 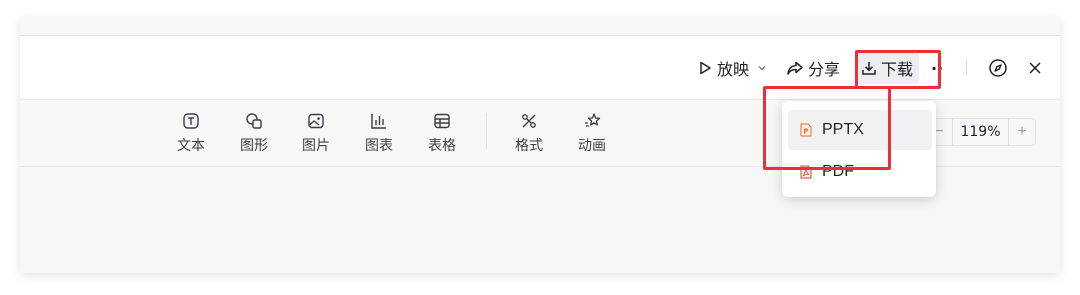 I want to click on tool-format: 格式, so click(x=529, y=133).